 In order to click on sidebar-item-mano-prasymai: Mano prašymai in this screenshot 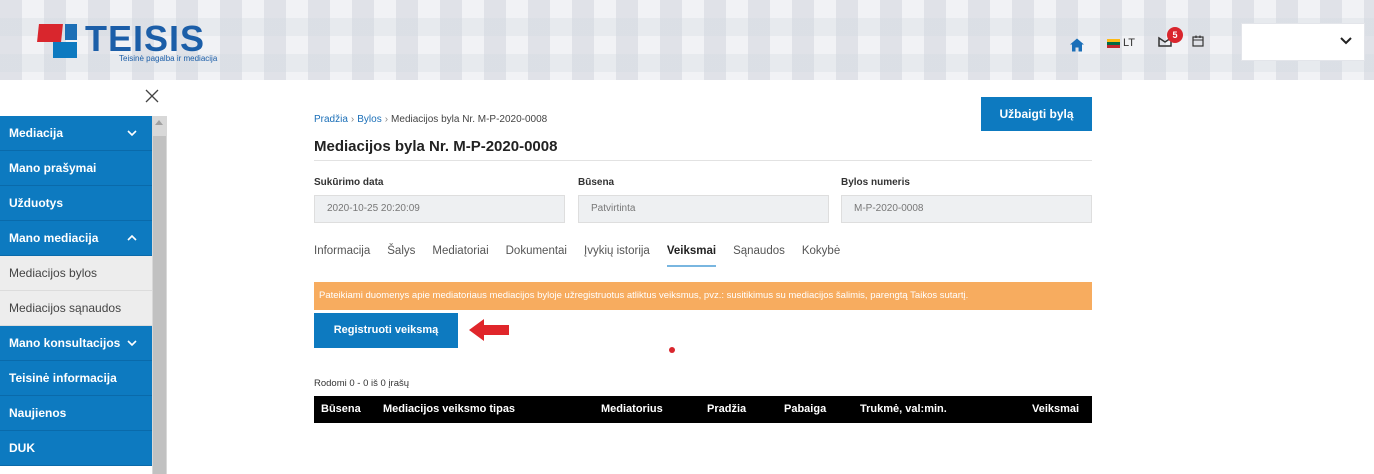, I will do `click(76, 168)`.